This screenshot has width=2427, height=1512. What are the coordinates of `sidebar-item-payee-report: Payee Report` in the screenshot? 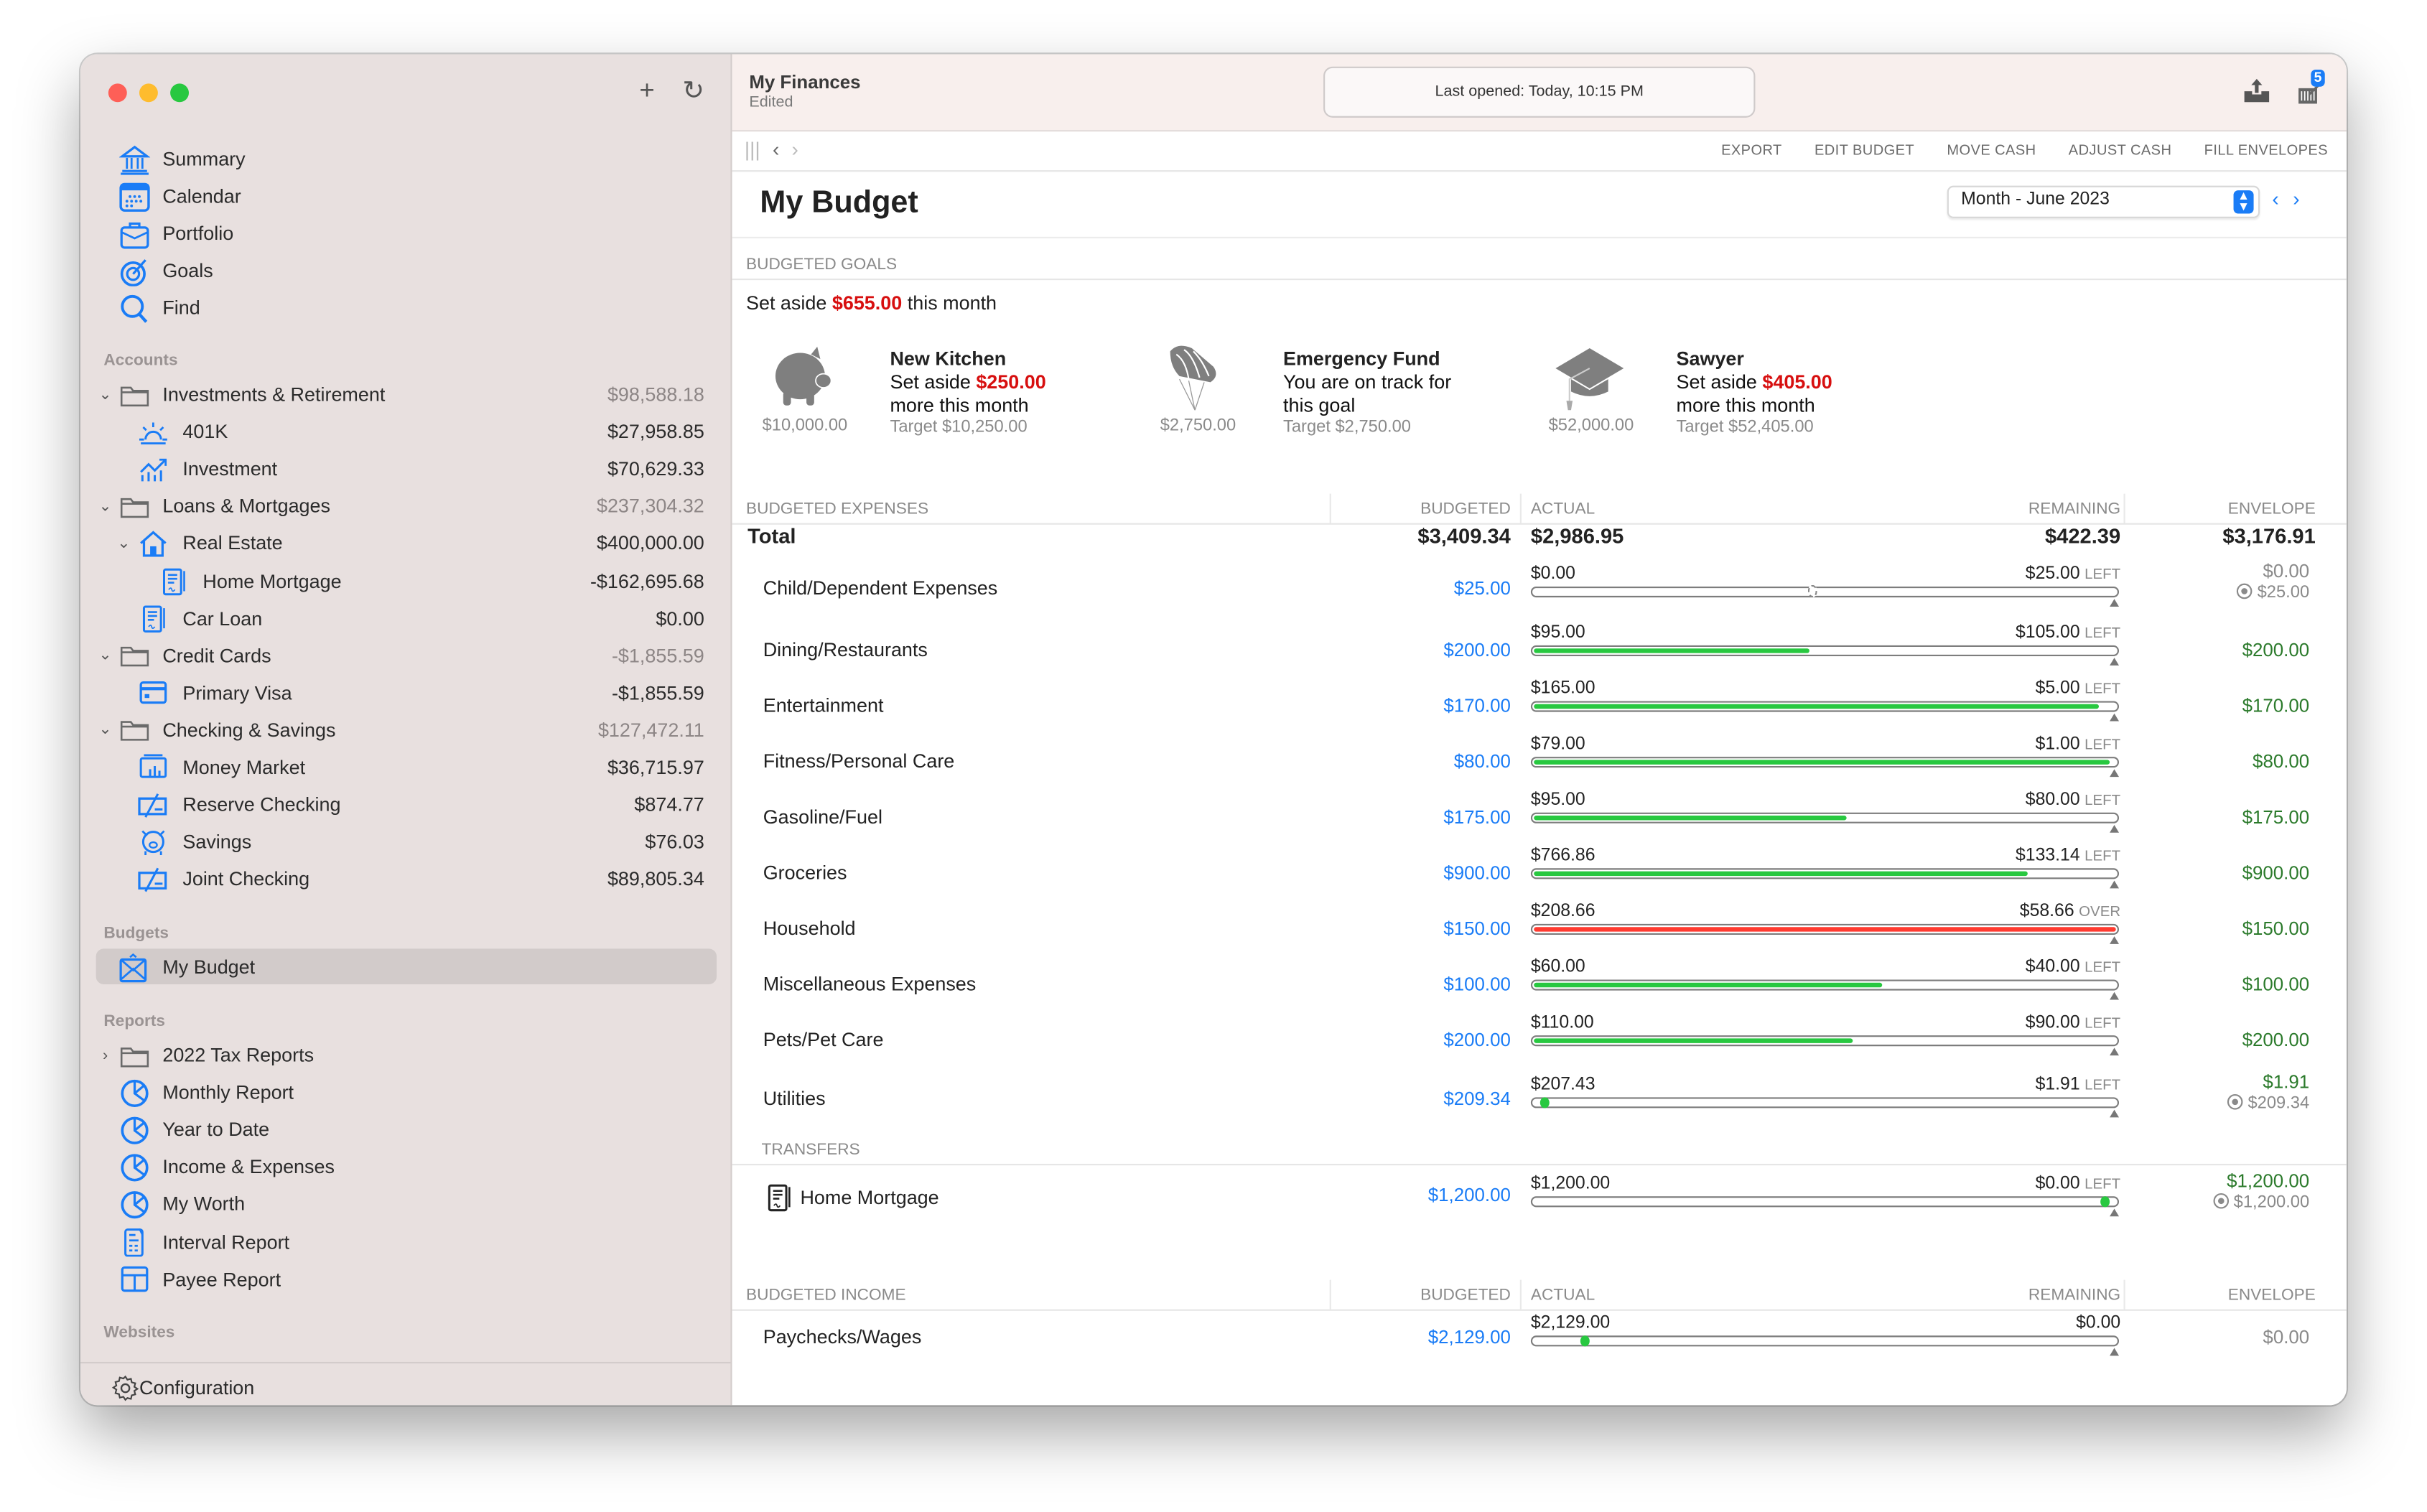 It's located at (405, 1279).